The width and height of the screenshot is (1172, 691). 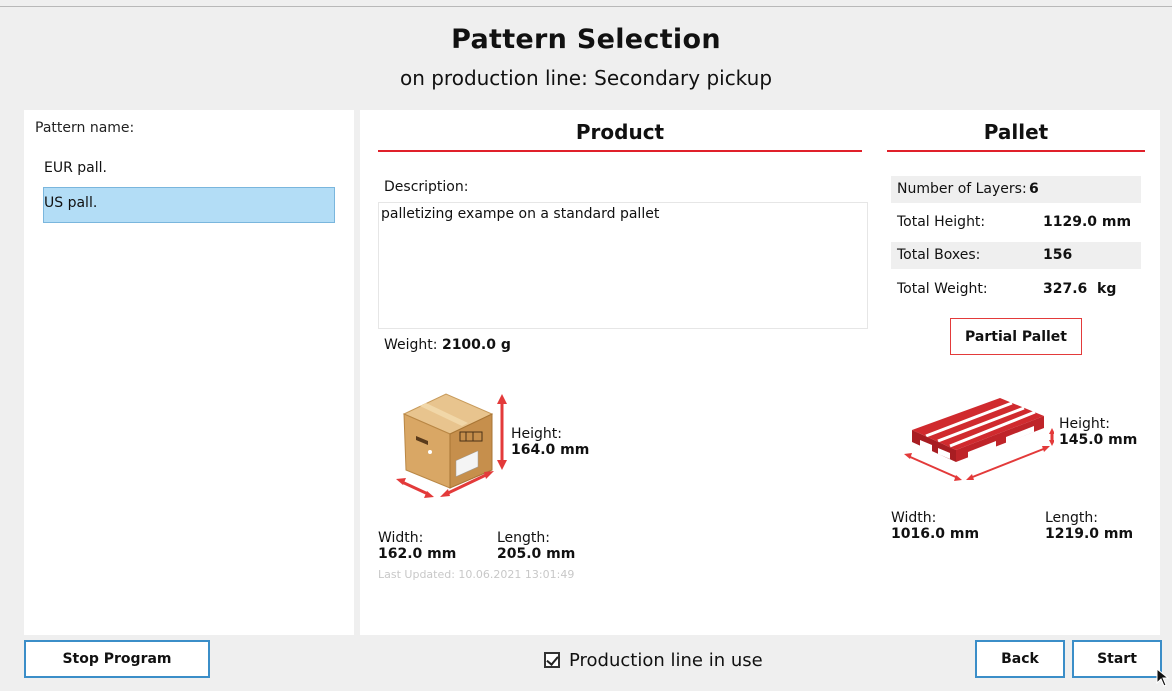 I want to click on product-title: Product, so click(x=620, y=132).